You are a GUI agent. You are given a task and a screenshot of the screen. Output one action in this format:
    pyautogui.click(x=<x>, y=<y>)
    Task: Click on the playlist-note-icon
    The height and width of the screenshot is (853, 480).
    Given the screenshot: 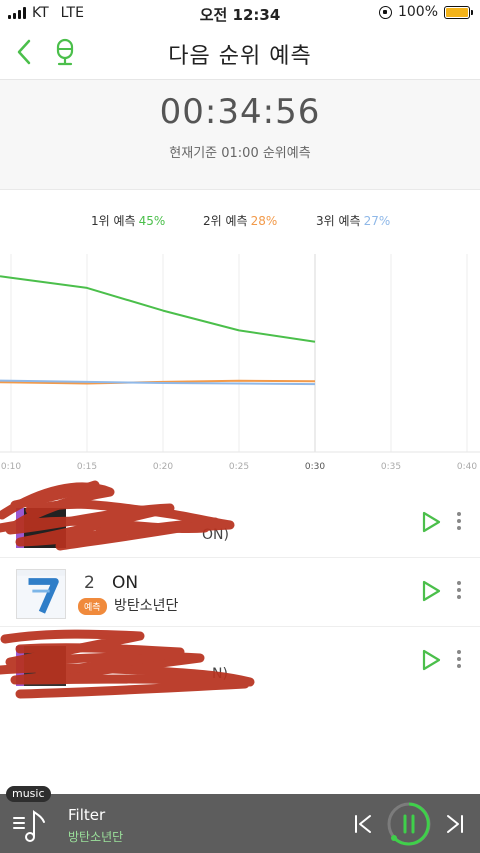 What is the action you would take?
    pyautogui.click(x=30, y=826)
    